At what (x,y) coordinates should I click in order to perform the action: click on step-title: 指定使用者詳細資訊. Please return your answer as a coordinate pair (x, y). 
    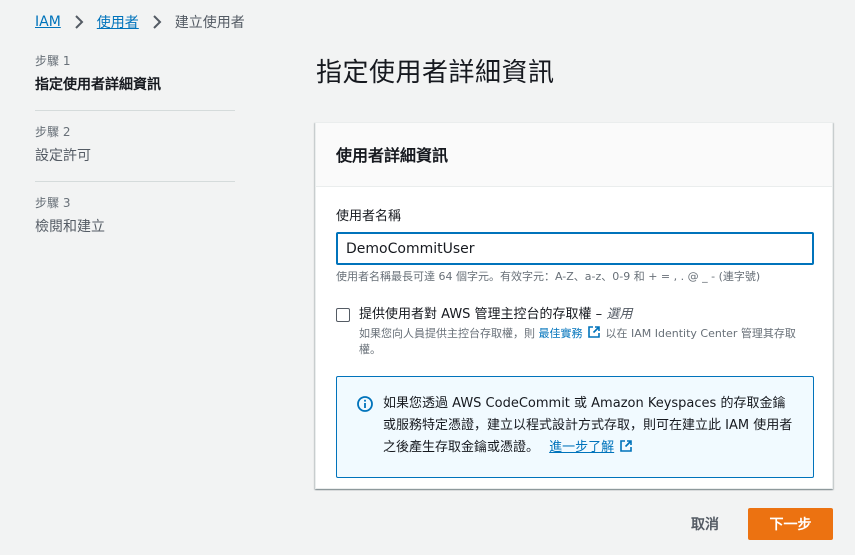
    Looking at the image, I should click on (98, 85).